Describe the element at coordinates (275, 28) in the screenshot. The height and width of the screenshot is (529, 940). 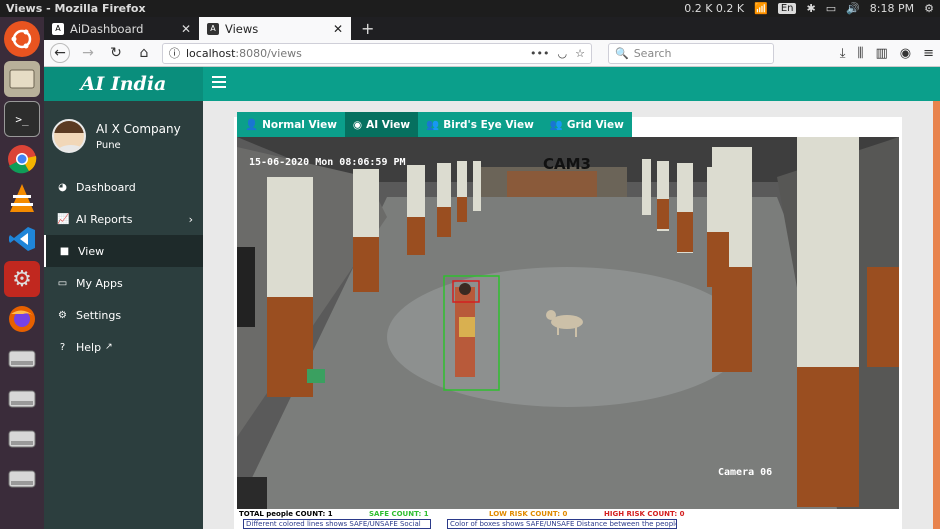
I see `tab-views: A Views ✕` at that location.